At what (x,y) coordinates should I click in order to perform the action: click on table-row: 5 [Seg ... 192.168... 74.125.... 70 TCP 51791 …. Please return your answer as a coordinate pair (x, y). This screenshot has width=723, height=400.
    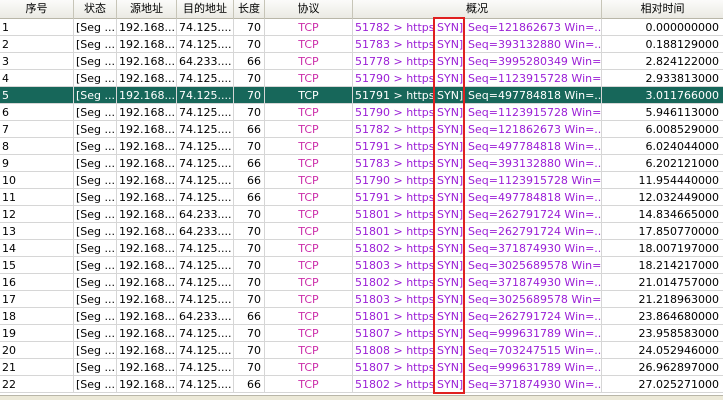
    Looking at the image, I should click on (361, 95).